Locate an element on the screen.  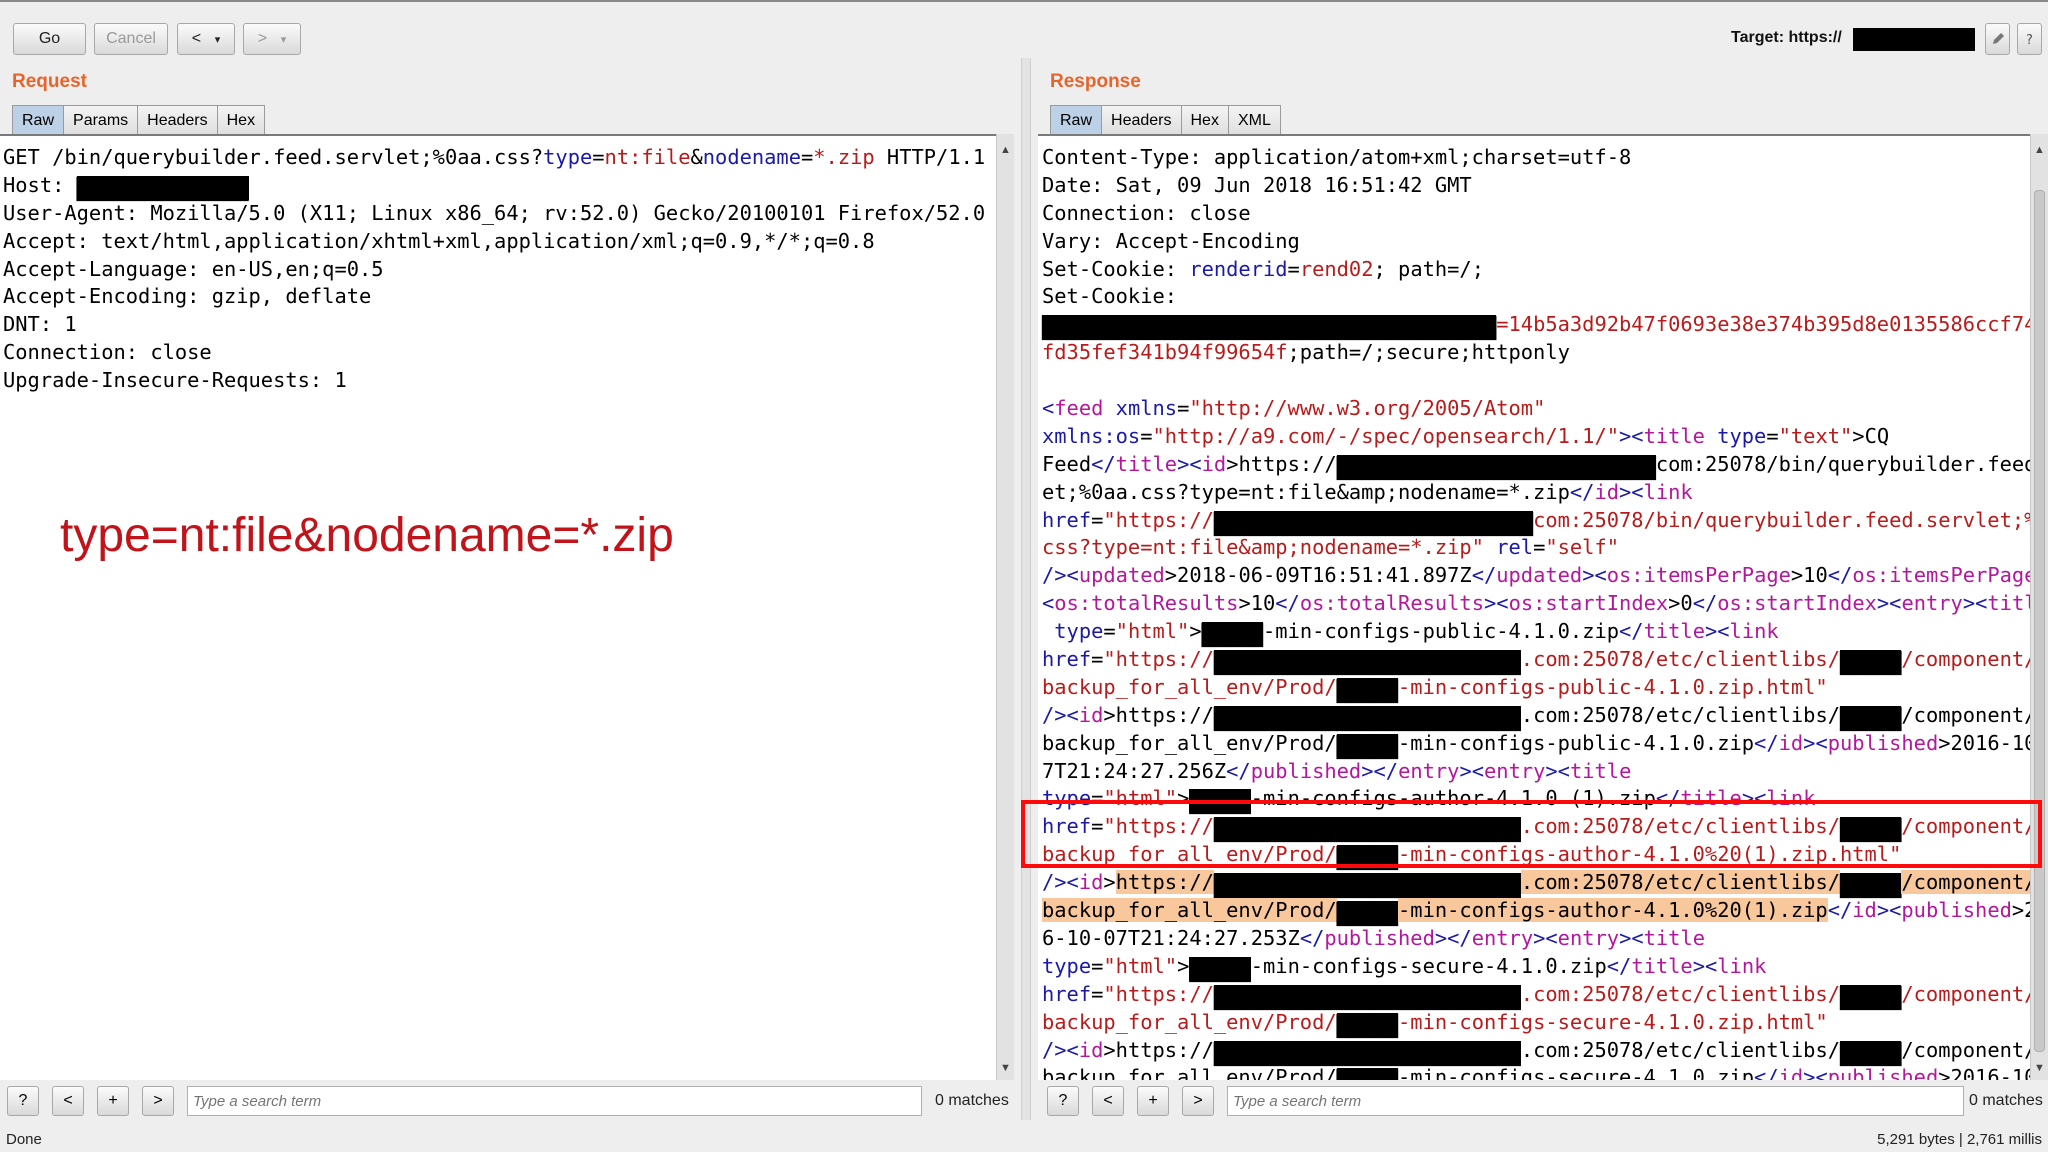
response-search-input is located at coordinates (1595, 1101).